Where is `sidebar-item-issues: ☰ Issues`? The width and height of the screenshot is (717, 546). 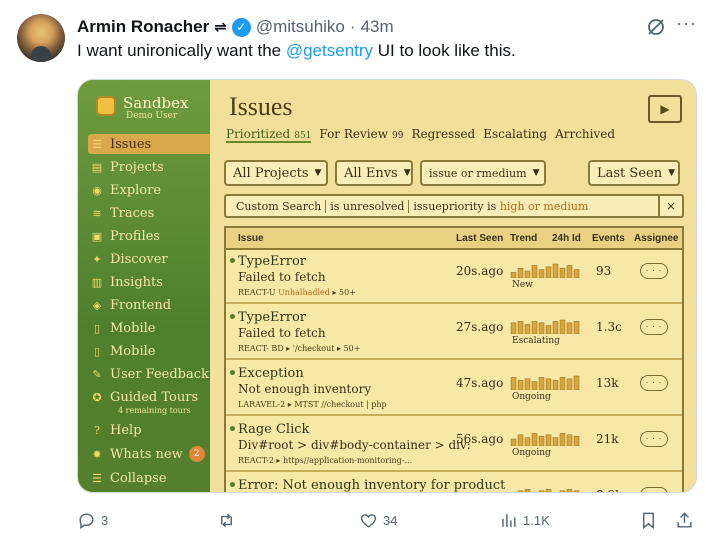 sidebar-item-issues: ☰ Issues is located at coordinates (149, 144).